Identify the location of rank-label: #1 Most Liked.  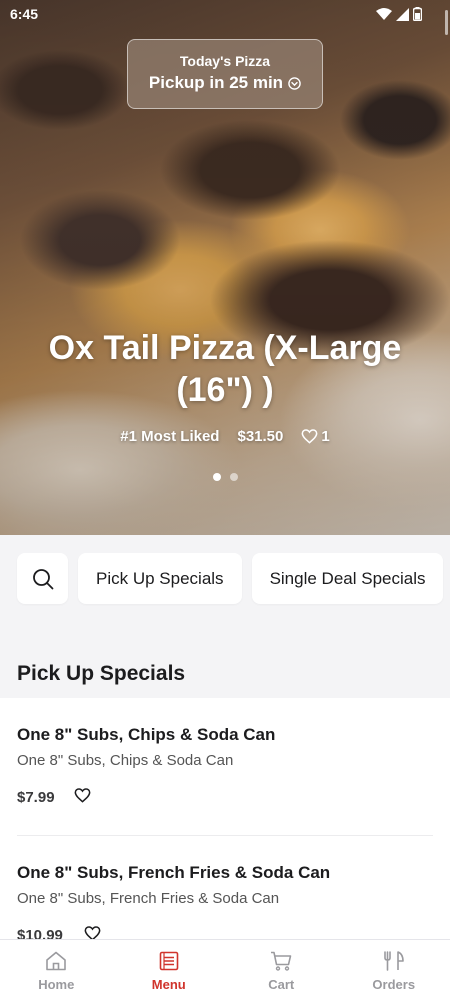
(170, 436).